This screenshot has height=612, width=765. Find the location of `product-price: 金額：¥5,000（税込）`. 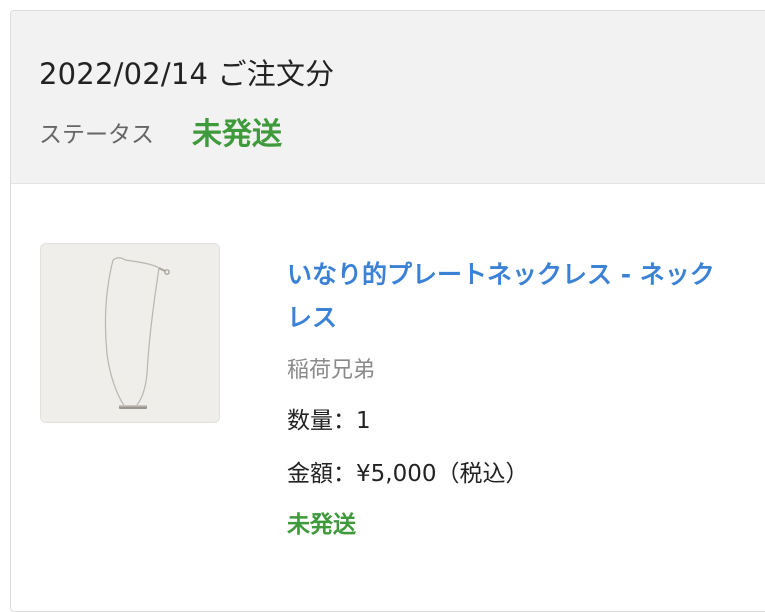

product-price: 金額：¥5,000（税込） is located at coordinates (408, 474).